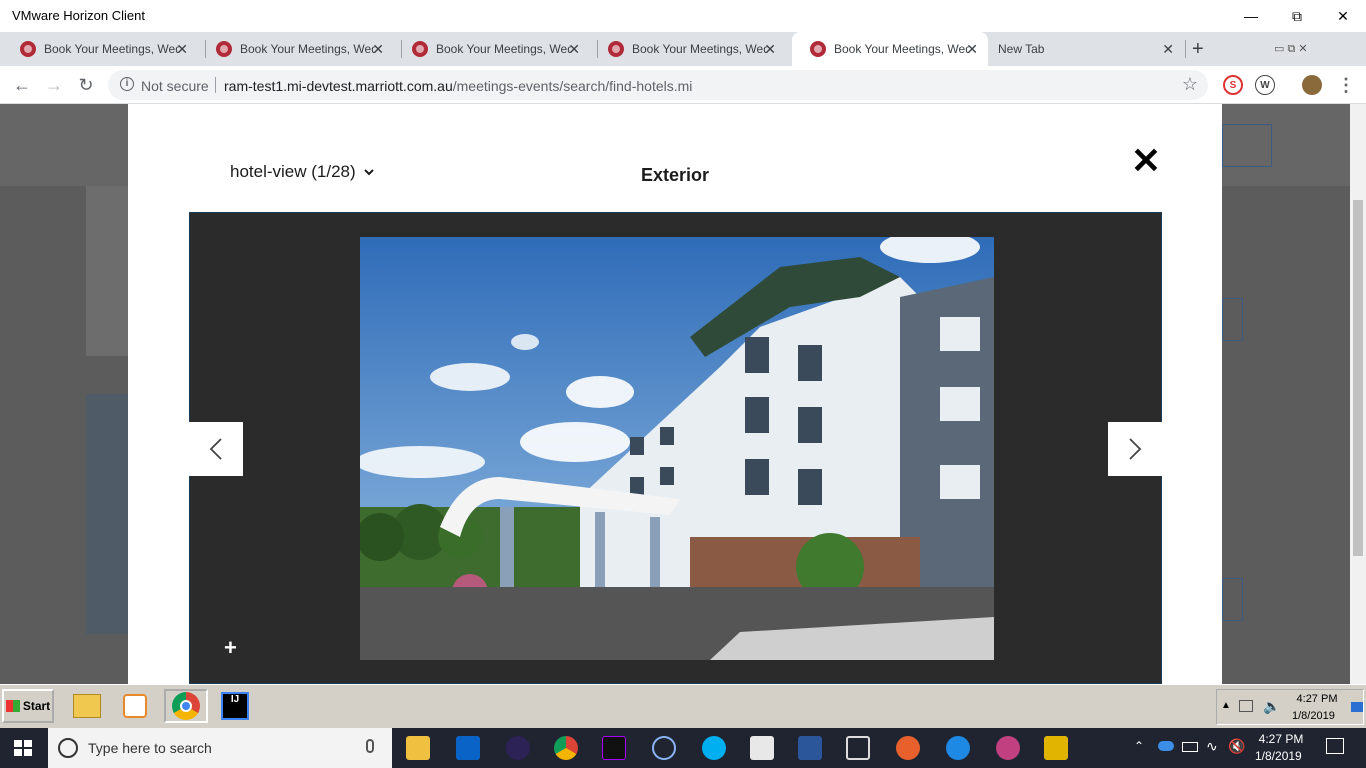  I want to click on host-clock-date: 1/8/2019, so click(1278, 756).